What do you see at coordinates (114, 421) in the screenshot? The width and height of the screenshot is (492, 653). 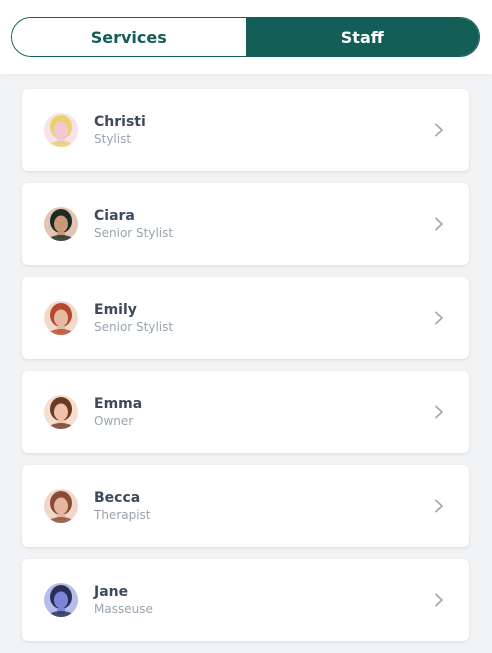 I see `staff-role: Owner` at bounding box center [114, 421].